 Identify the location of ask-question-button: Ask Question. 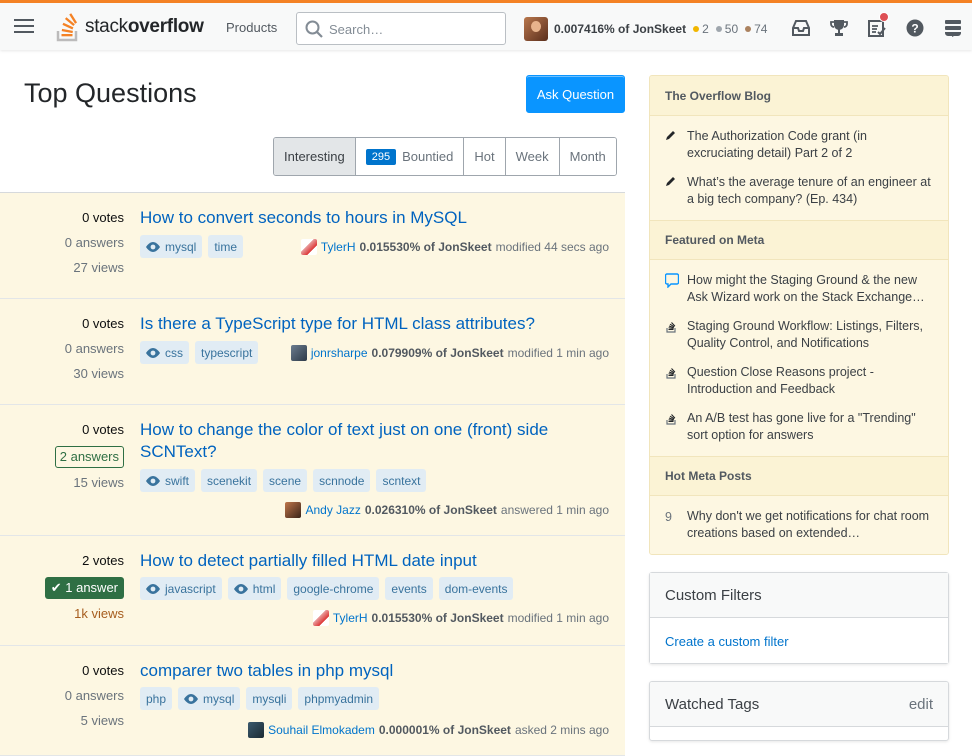
(575, 94).